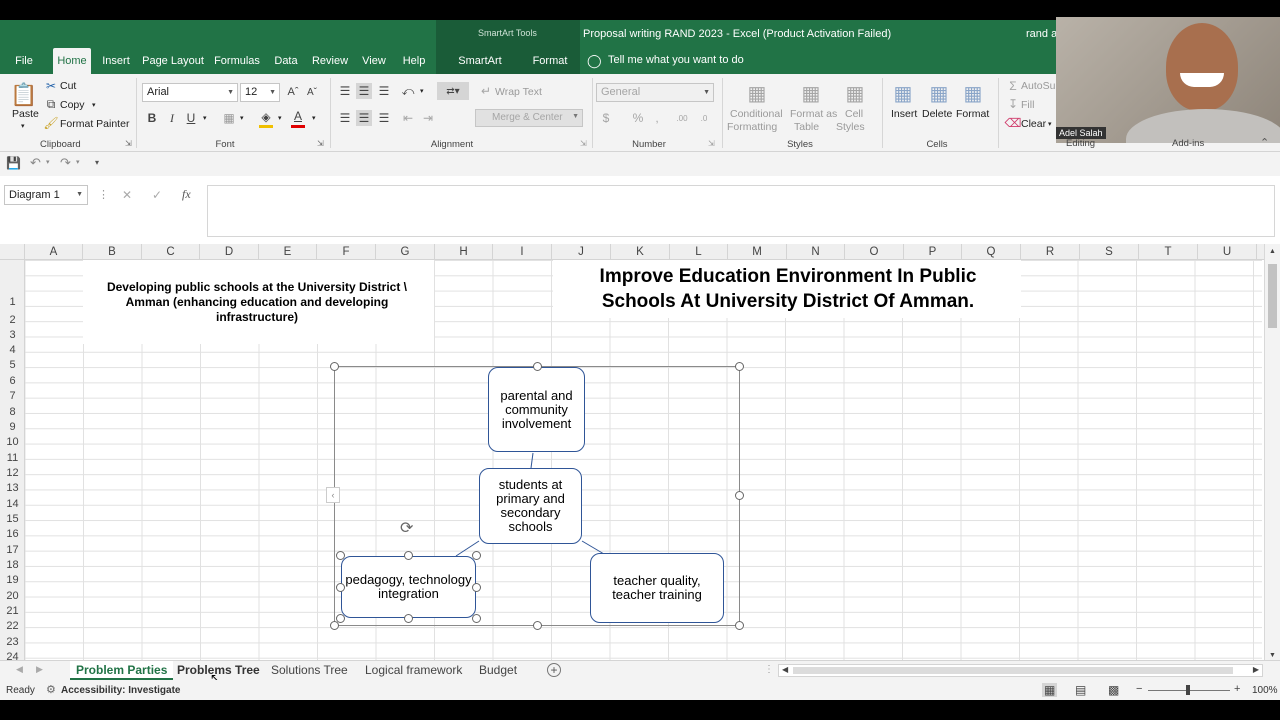 The height and width of the screenshot is (720, 1280). Describe the element at coordinates (518, 92) in the screenshot. I see `wrap-text-button: Wrap Text` at that location.